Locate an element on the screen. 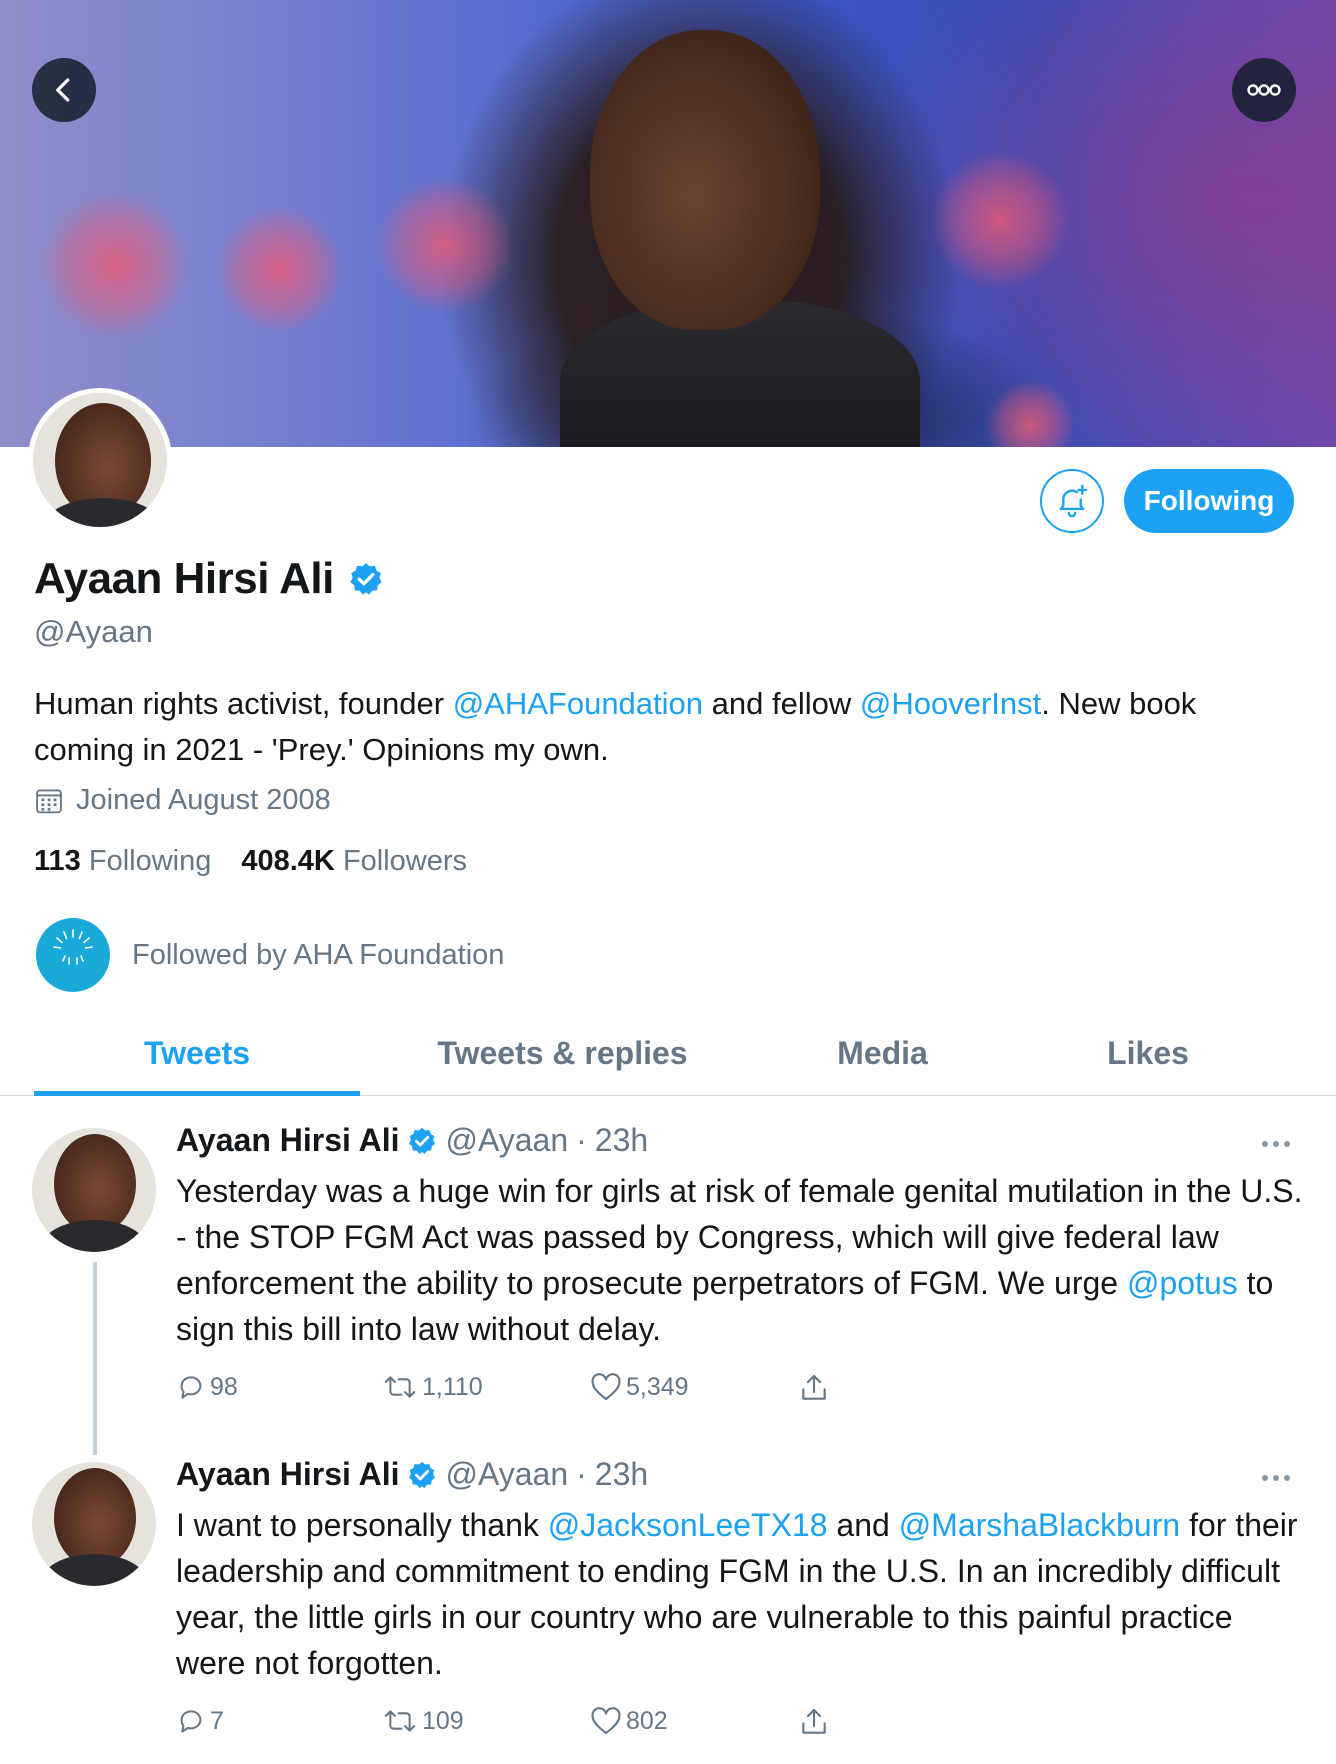 The height and width of the screenshot is (1764, 1336). joined-date: Joined August 2008 is located at coordinates (182, 800).